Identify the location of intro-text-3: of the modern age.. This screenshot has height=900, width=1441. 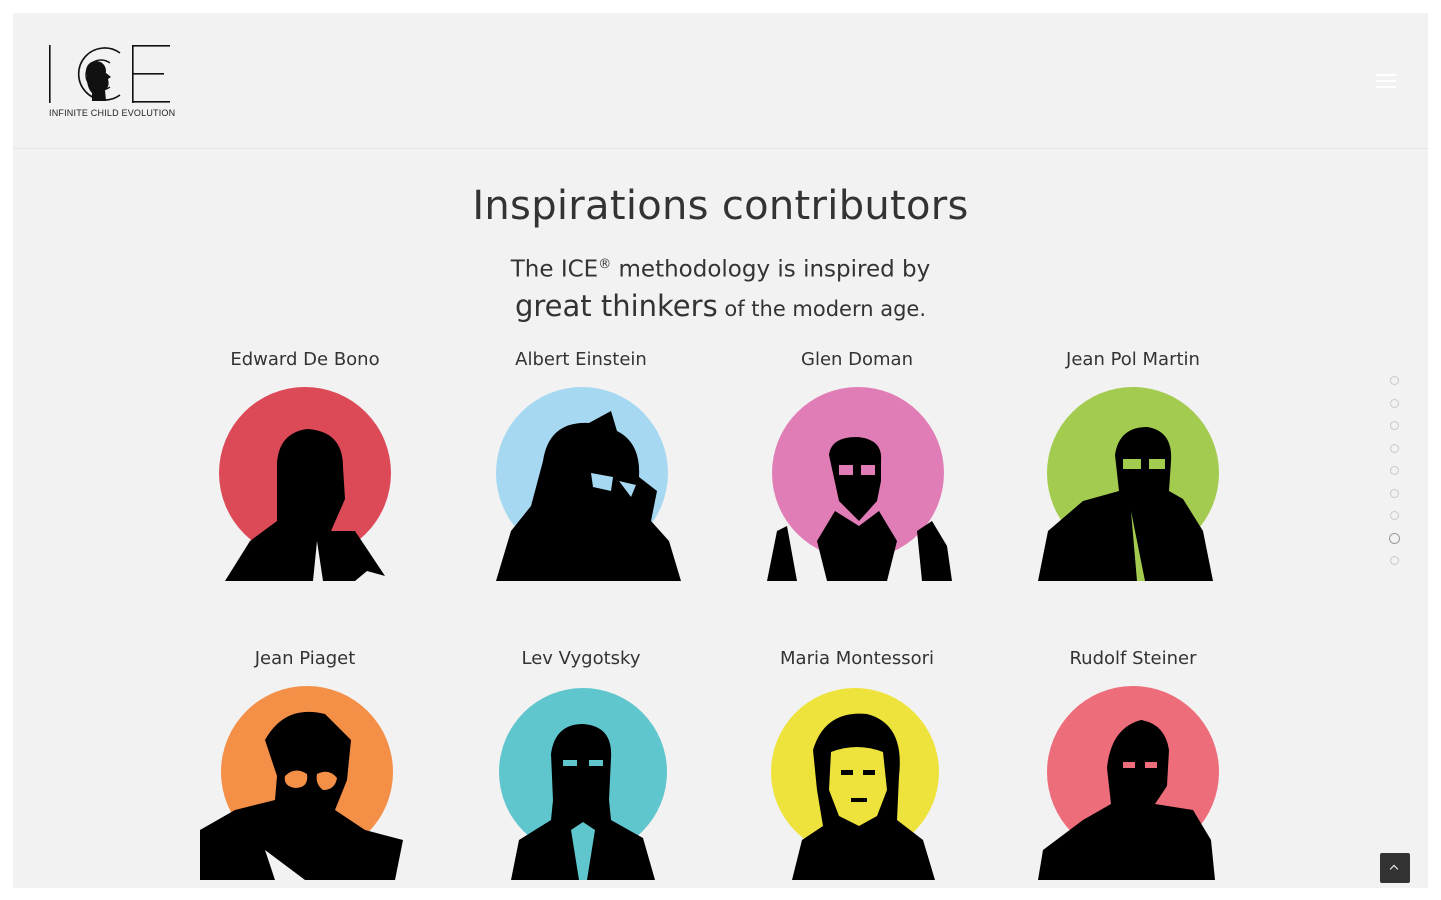
(822, 308).